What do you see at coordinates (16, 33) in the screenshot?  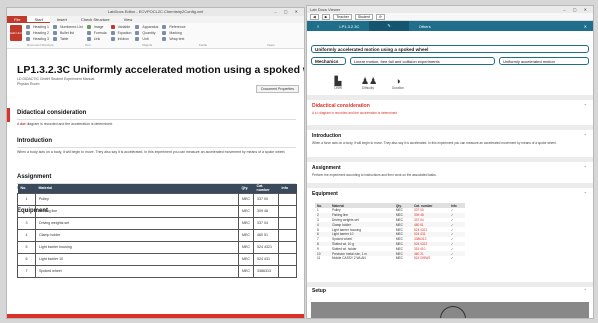 I see `edit-unit-button: Edit Unit` at bounding box center [16, 33].